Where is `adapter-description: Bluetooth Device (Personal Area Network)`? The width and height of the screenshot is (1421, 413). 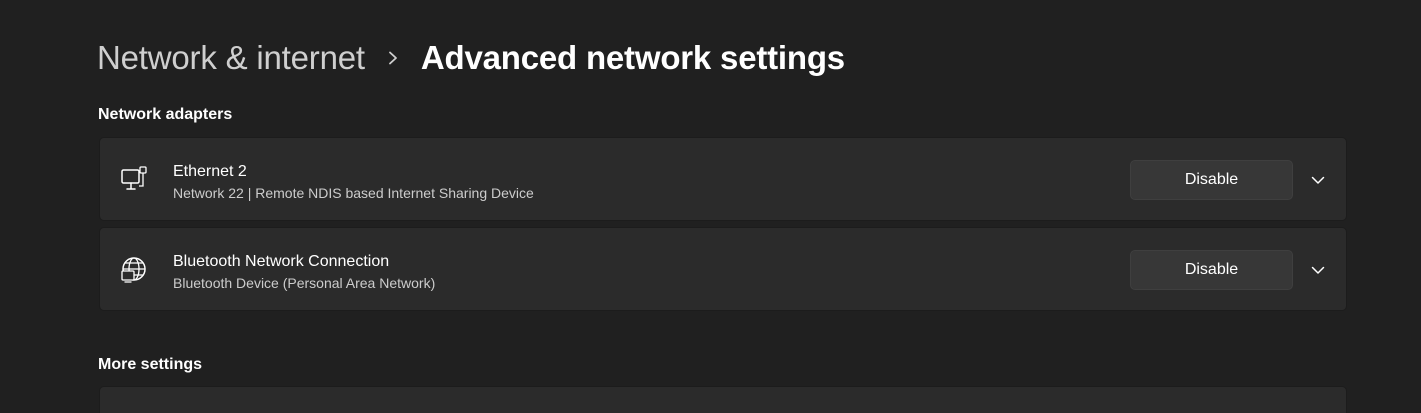 adapter-description: Bluetooth Device (Personal Area Network) is located at coordinates (304, 283).